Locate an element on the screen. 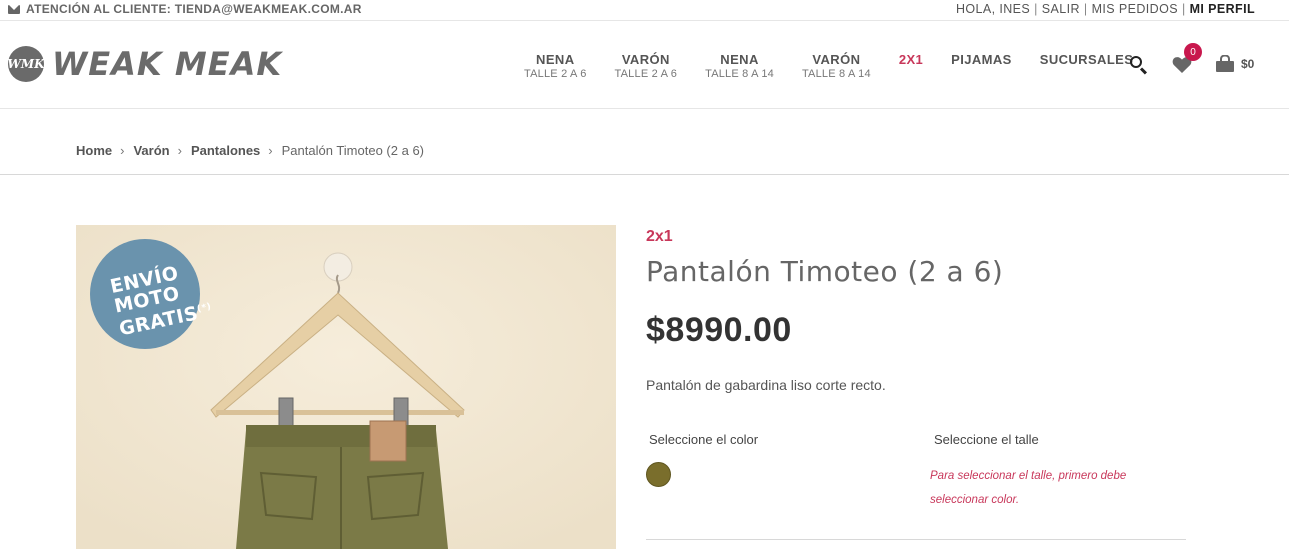 Image resolution: width=1289 pixels, height=549 pixels. product-price: $8990.00 is located at coordinates (719, 330).